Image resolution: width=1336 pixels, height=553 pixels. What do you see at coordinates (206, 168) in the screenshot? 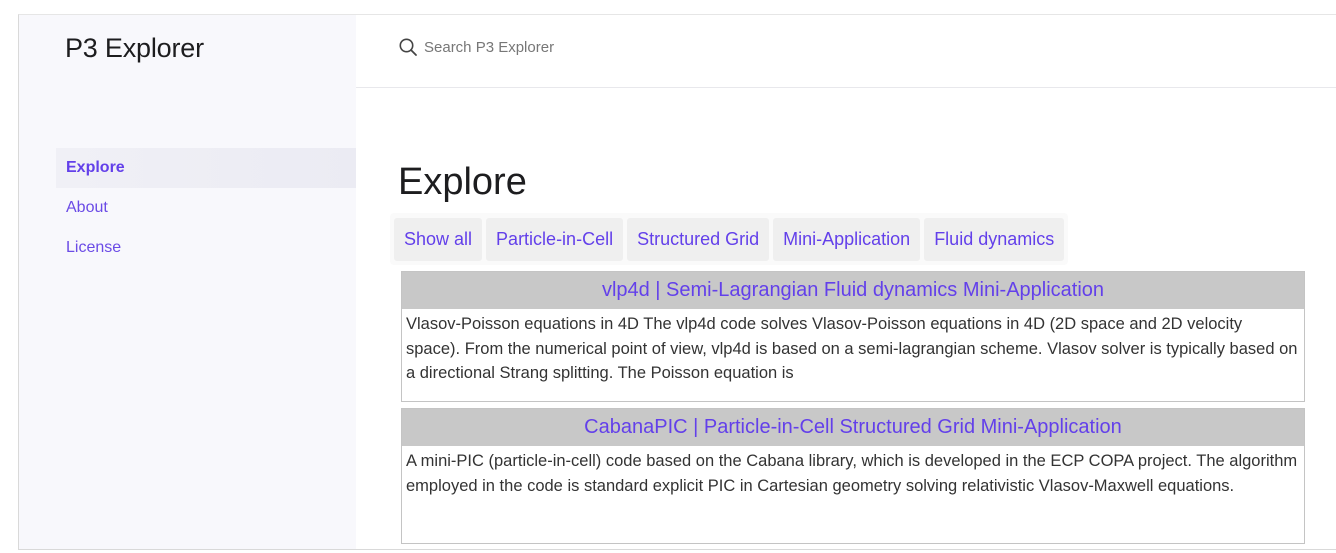
I see `sidebar-item-explore: Explore` at bounding box center [206, 168].